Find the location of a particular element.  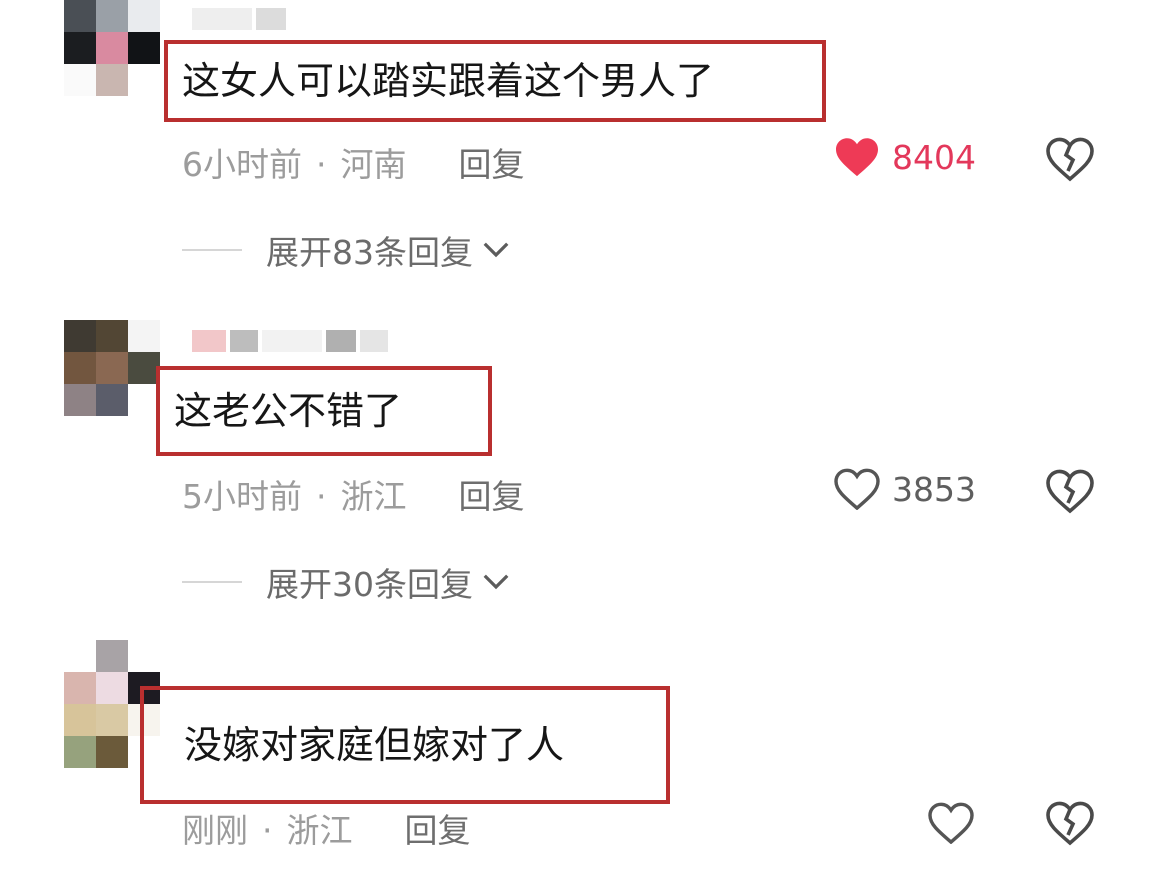

like-count: 8404 is located at coordinates (934, 157).